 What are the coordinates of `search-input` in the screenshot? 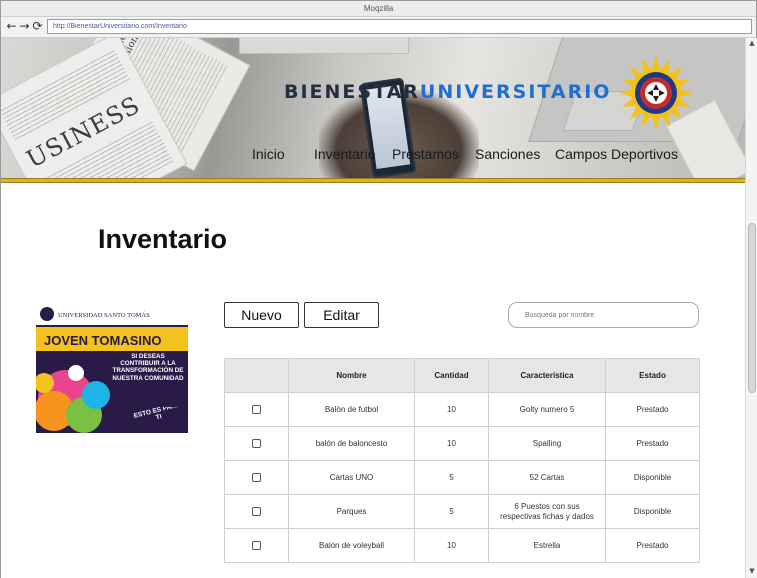 It's located at (603, 315).